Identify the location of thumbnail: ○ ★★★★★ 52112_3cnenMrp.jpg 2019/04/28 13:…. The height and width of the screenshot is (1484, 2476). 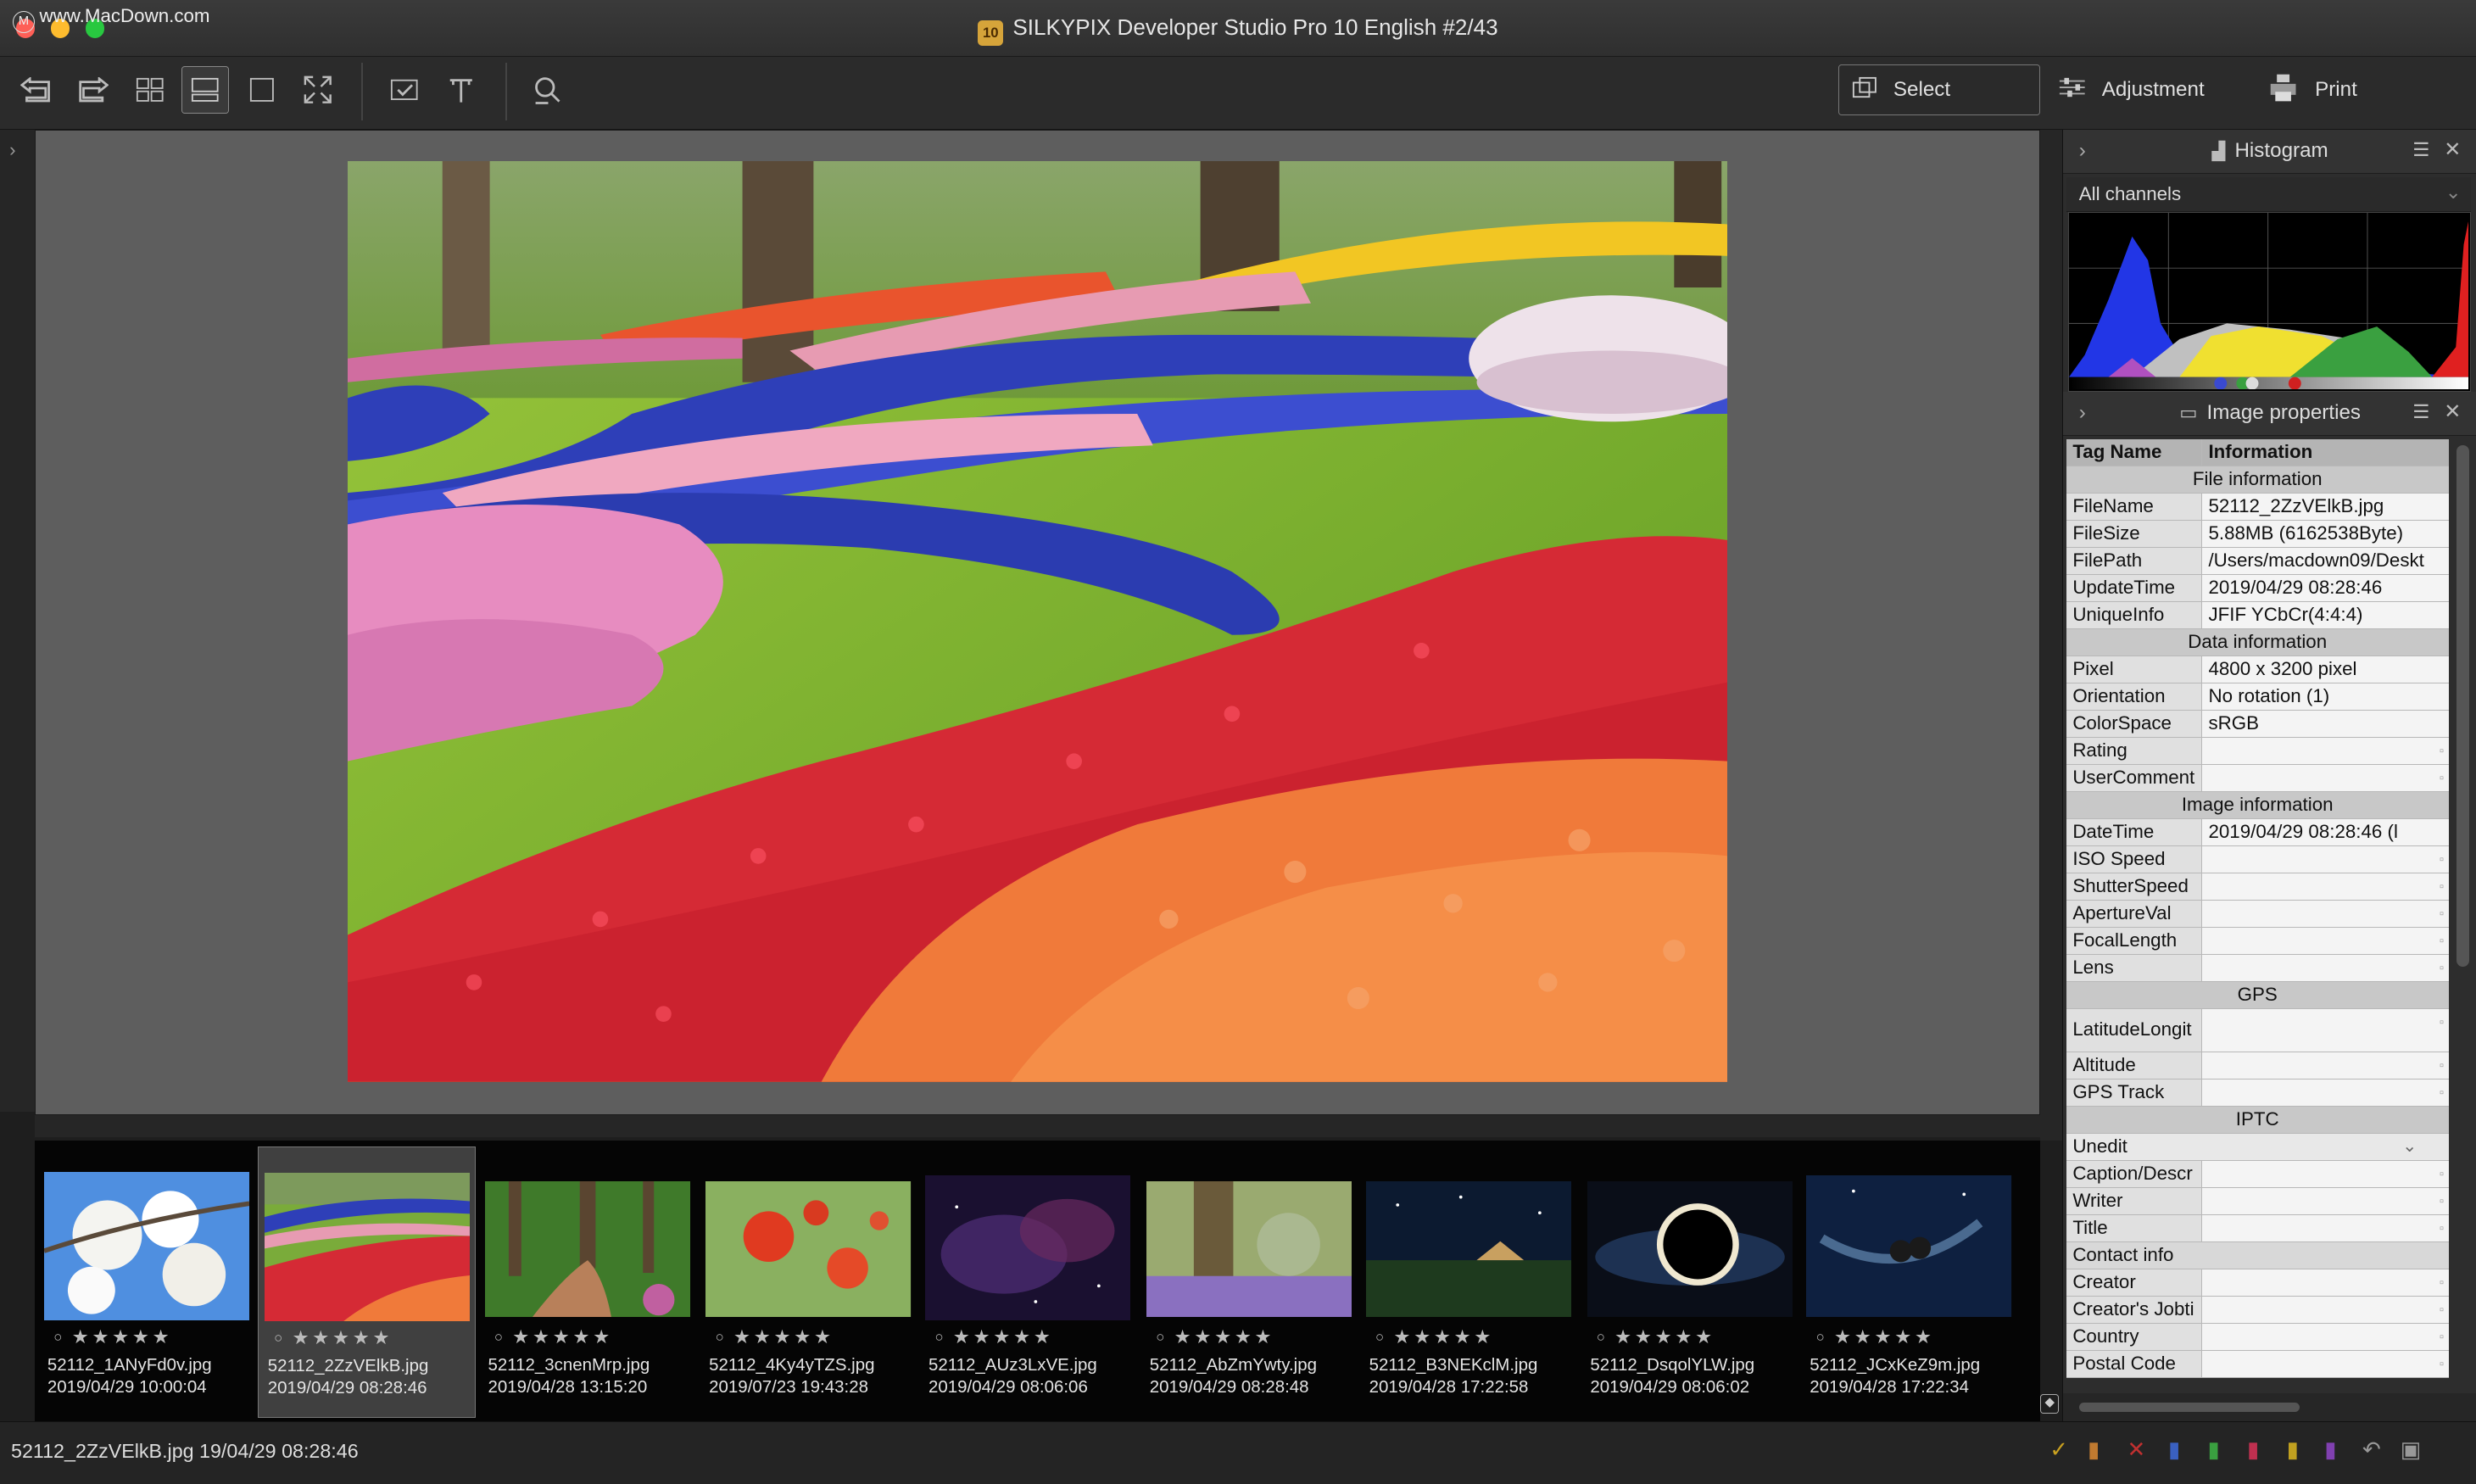
(587, 1282).